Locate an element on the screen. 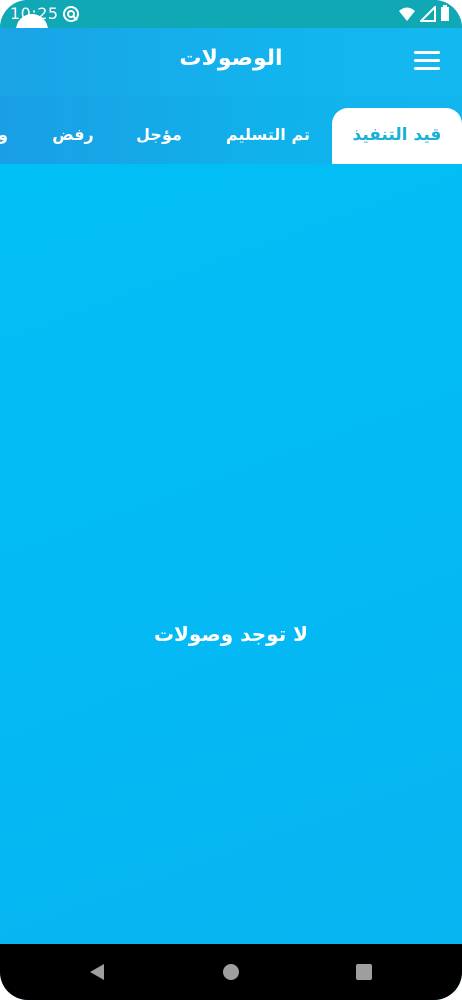 This screenshot has height=1000, width=462. back-icon is located at coordinates (97, 972).